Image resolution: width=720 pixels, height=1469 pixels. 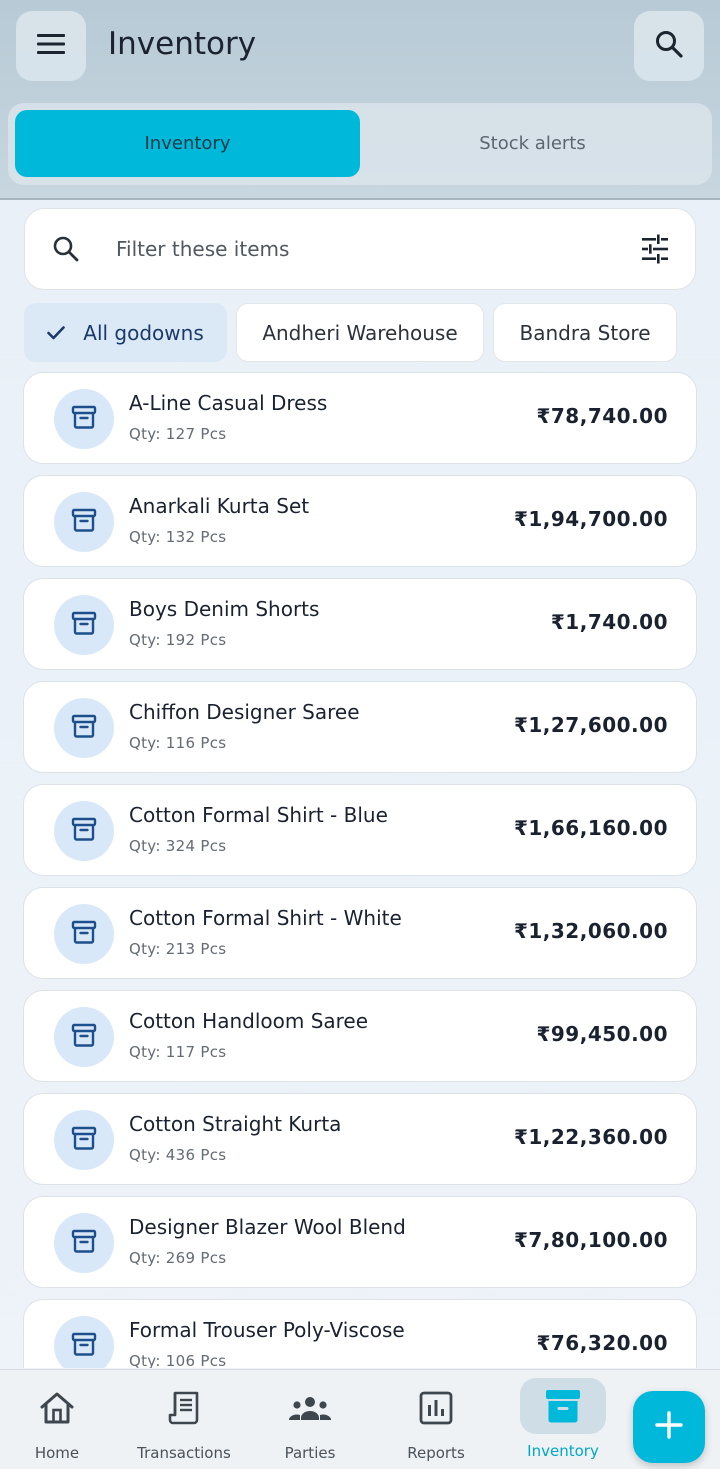 I want to click on item-amount: ₹7,80,100.00, so click(x=590, y=1240).